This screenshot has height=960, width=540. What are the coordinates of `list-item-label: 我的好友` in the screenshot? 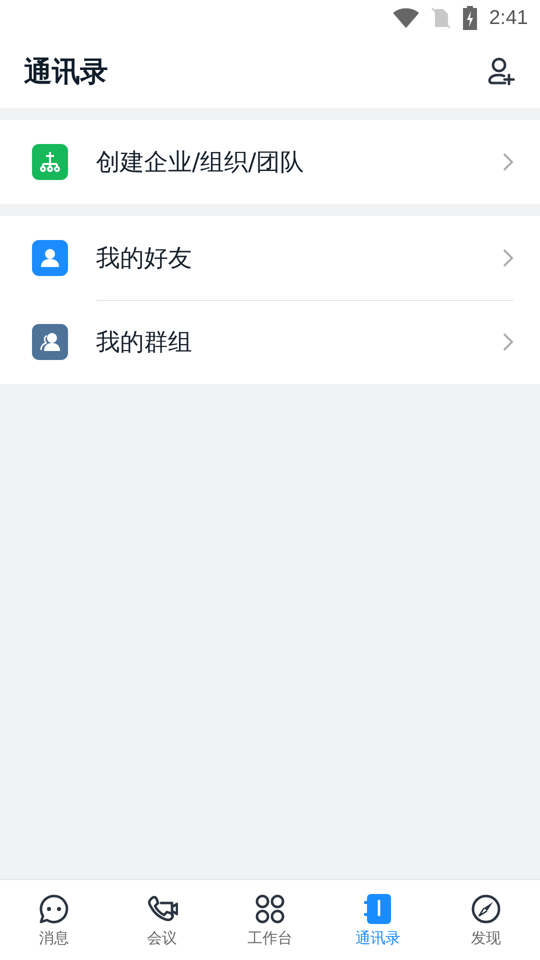 It's located at (144, 258).